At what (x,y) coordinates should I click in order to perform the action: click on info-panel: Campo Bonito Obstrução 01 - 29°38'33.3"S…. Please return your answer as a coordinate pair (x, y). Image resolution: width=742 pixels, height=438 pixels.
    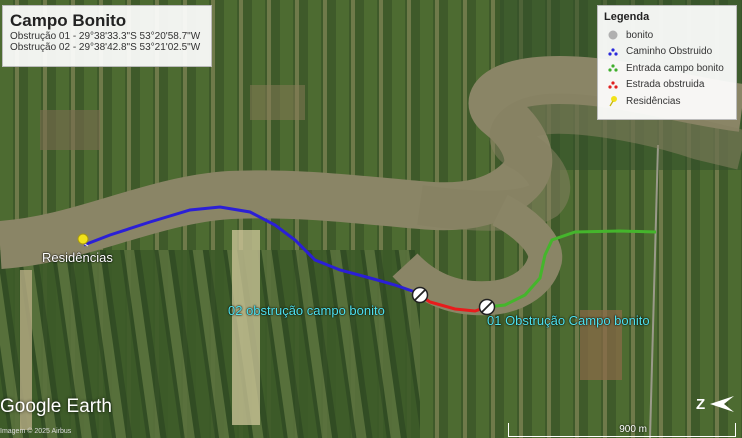
    Looking at the image, I should click on (107, 36).